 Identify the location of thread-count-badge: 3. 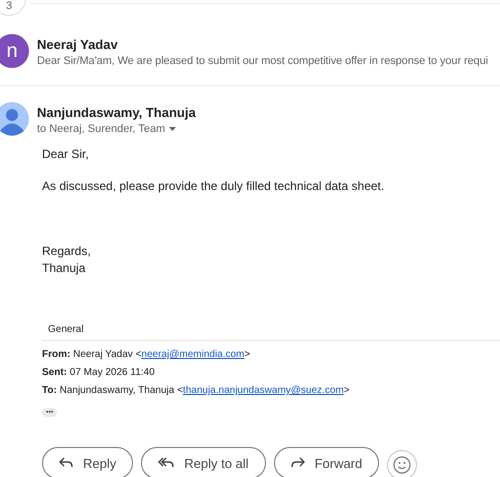
(13, 8).